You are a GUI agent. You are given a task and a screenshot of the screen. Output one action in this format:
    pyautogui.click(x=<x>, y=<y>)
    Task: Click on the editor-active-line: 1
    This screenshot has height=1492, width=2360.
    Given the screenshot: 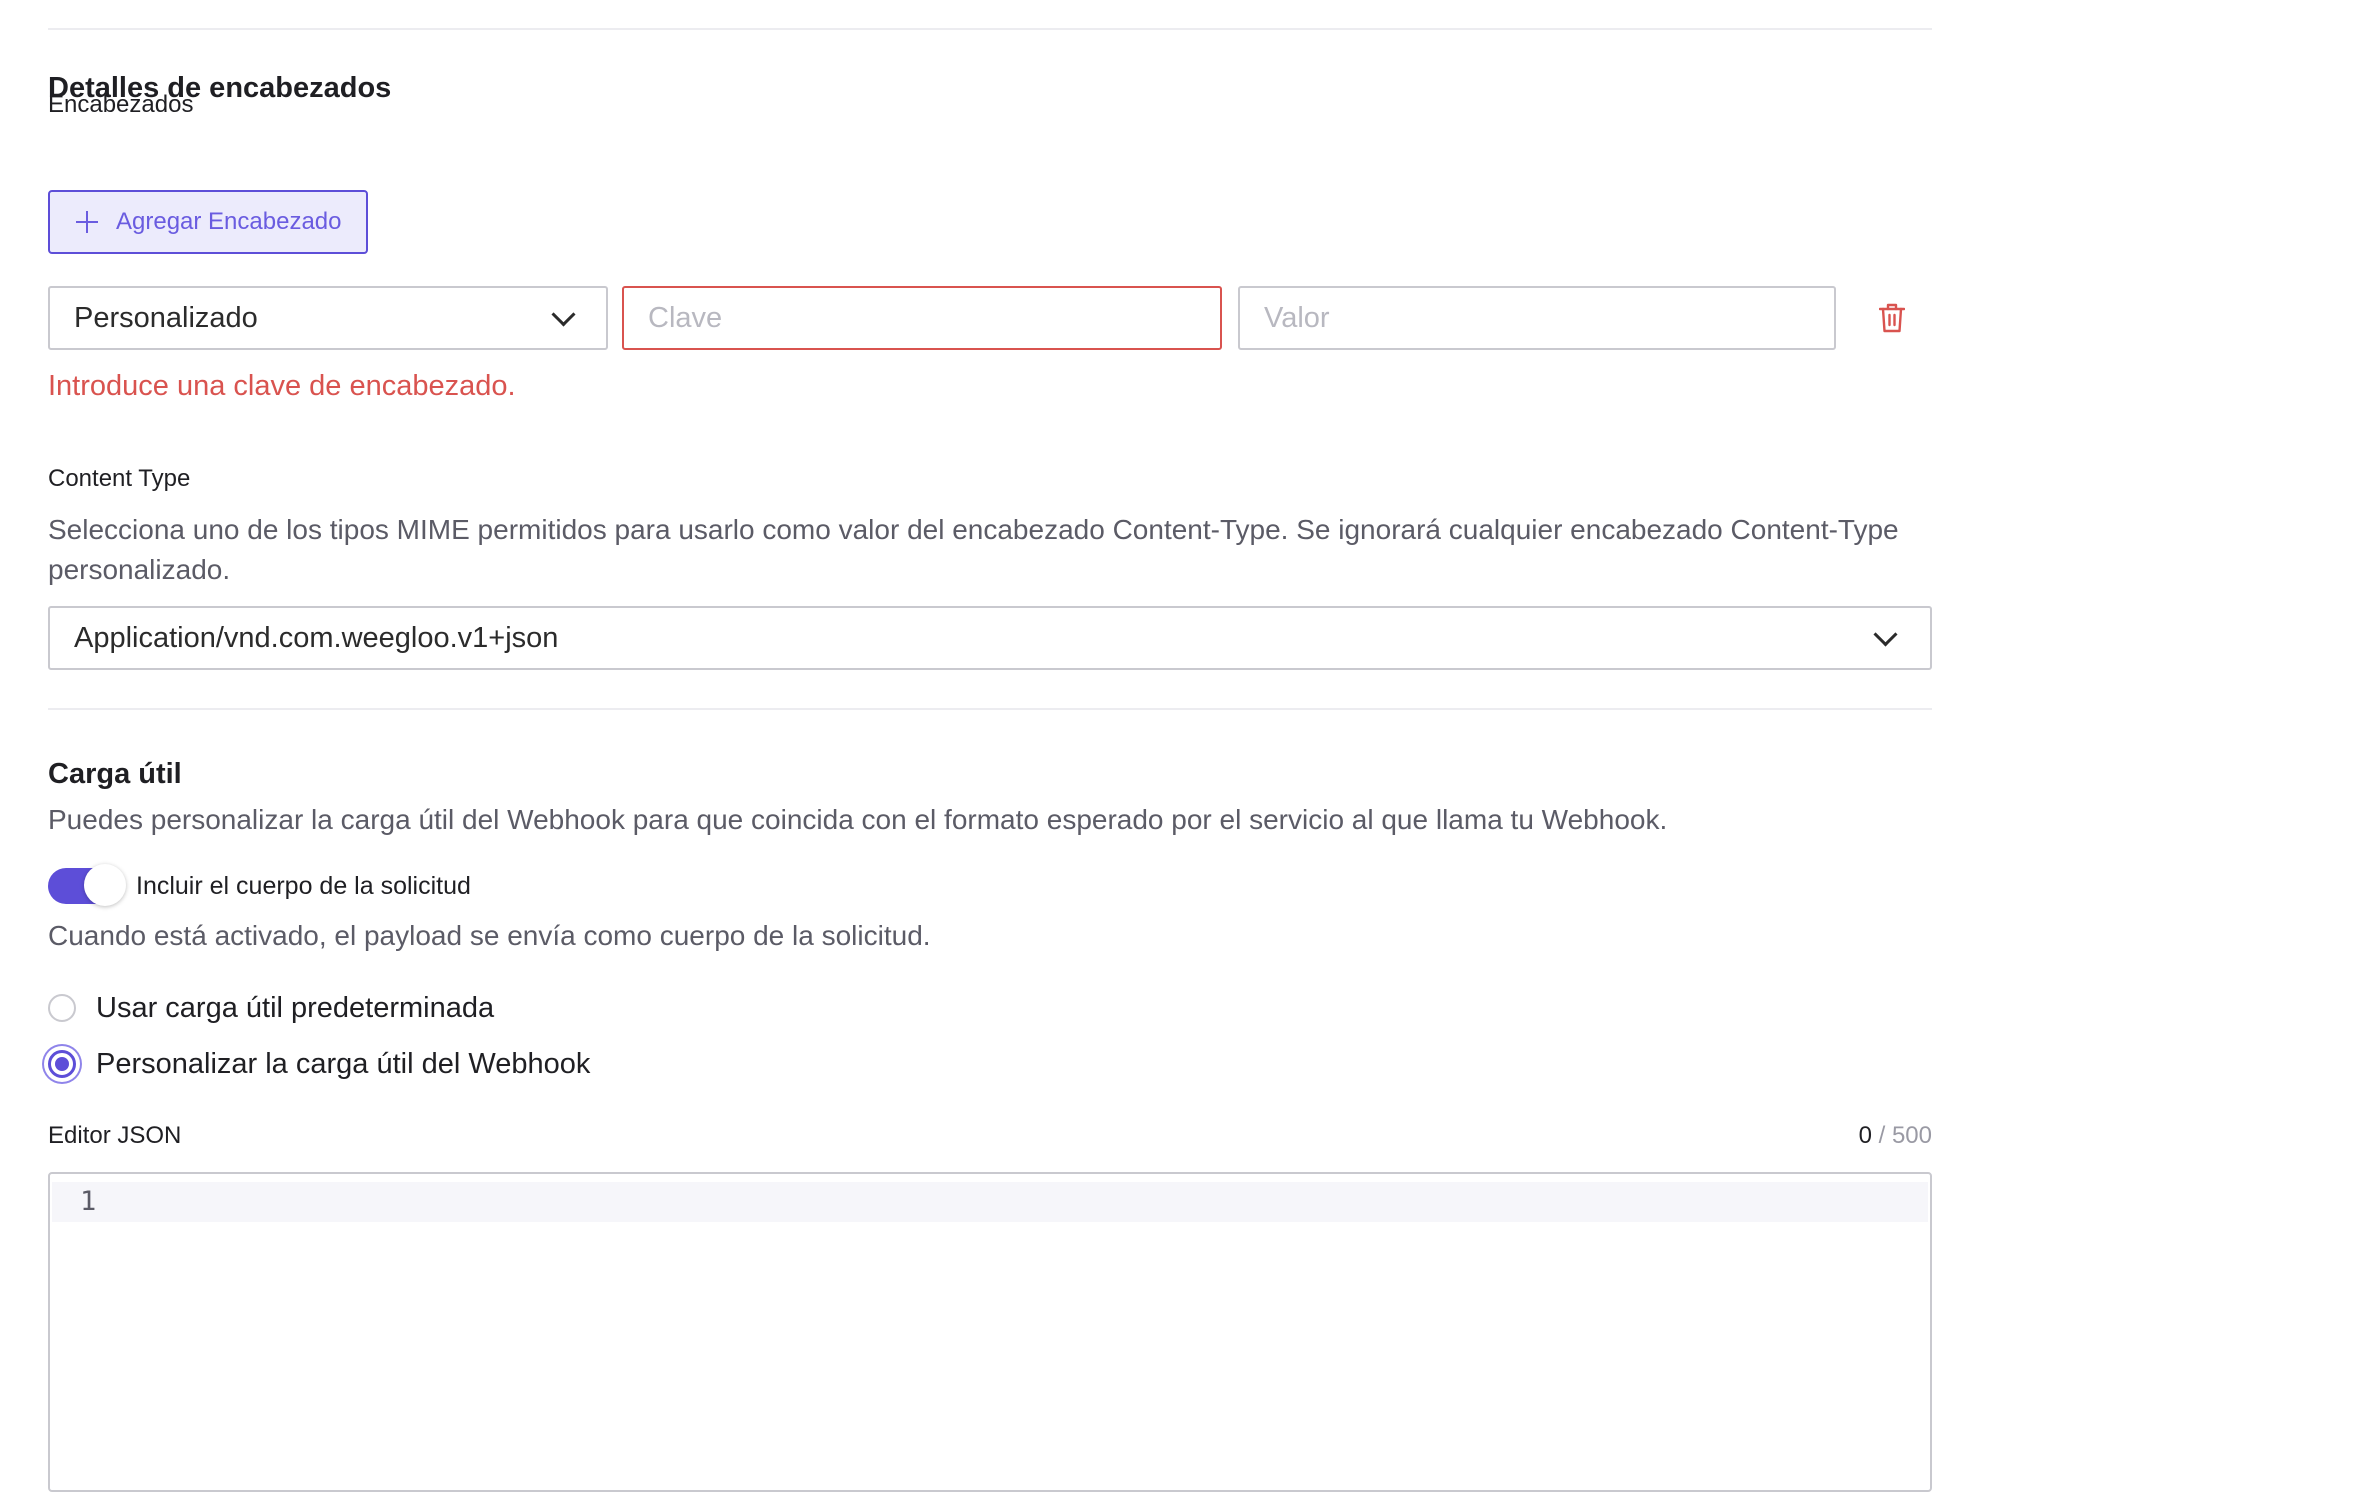 What is the action you would take?
    pyautogui.click(x=990, y=1202)
    